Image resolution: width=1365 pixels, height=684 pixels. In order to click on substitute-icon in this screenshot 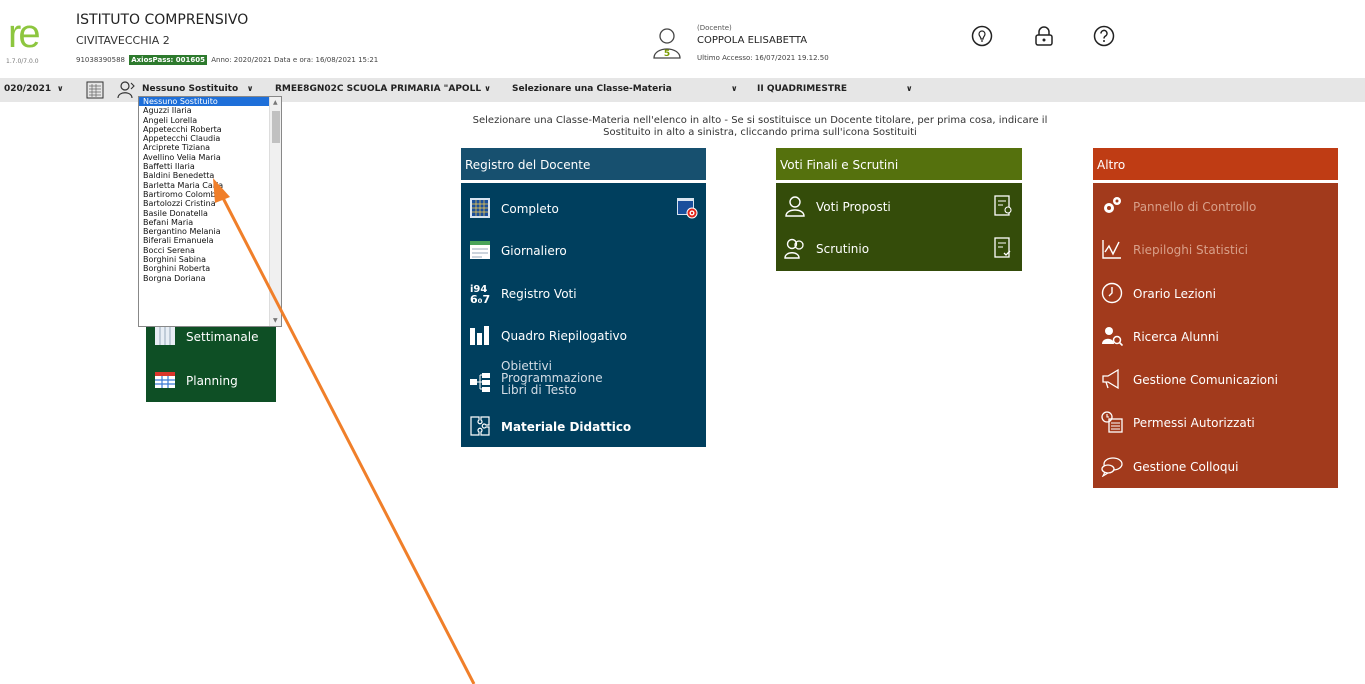, I will do `click(127, 89)`.